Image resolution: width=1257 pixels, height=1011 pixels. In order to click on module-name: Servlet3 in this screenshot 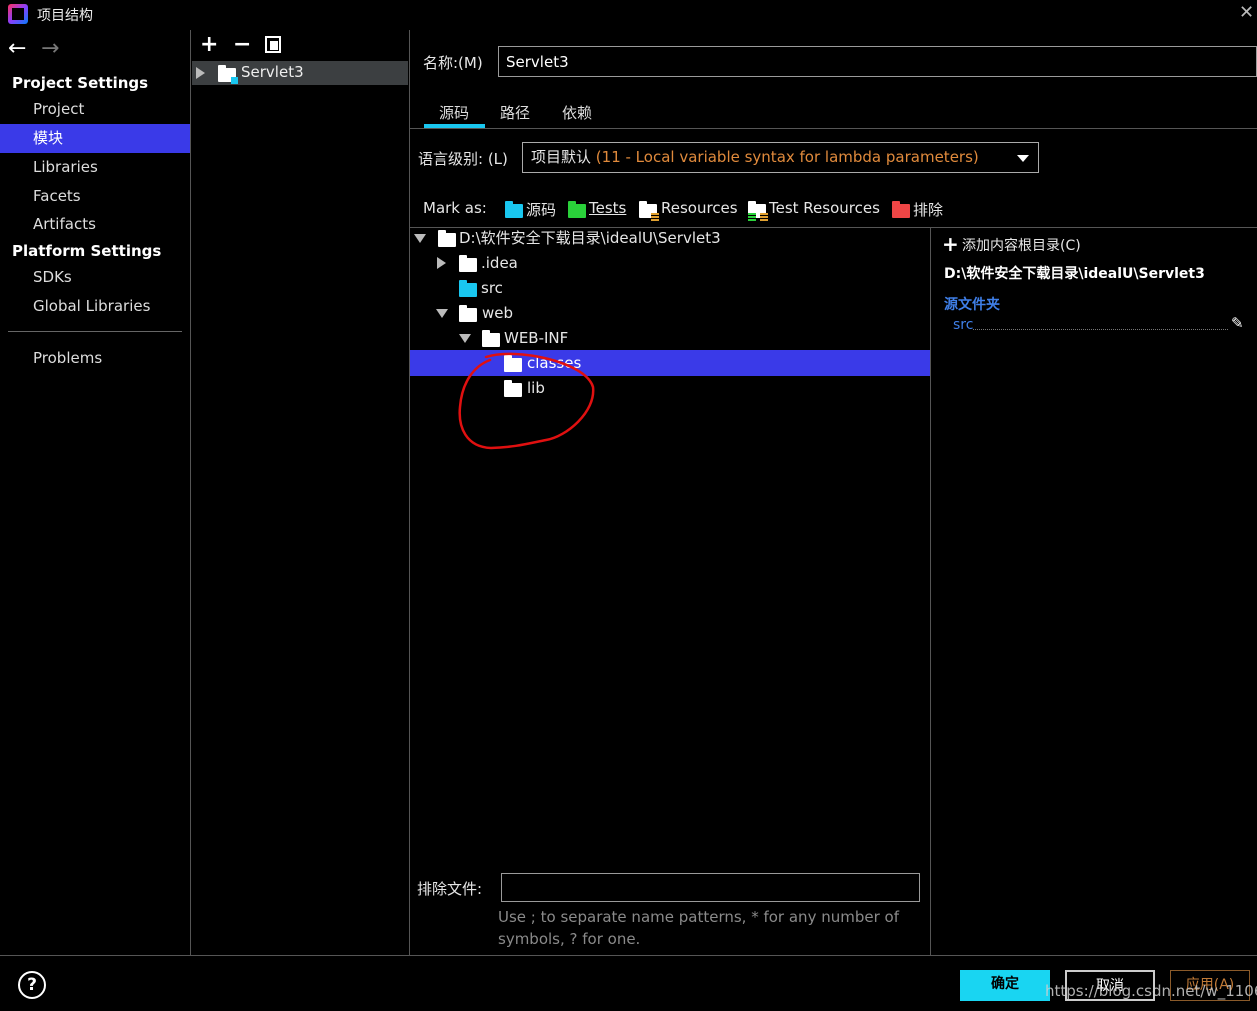, I will do `click(272, 72)`.